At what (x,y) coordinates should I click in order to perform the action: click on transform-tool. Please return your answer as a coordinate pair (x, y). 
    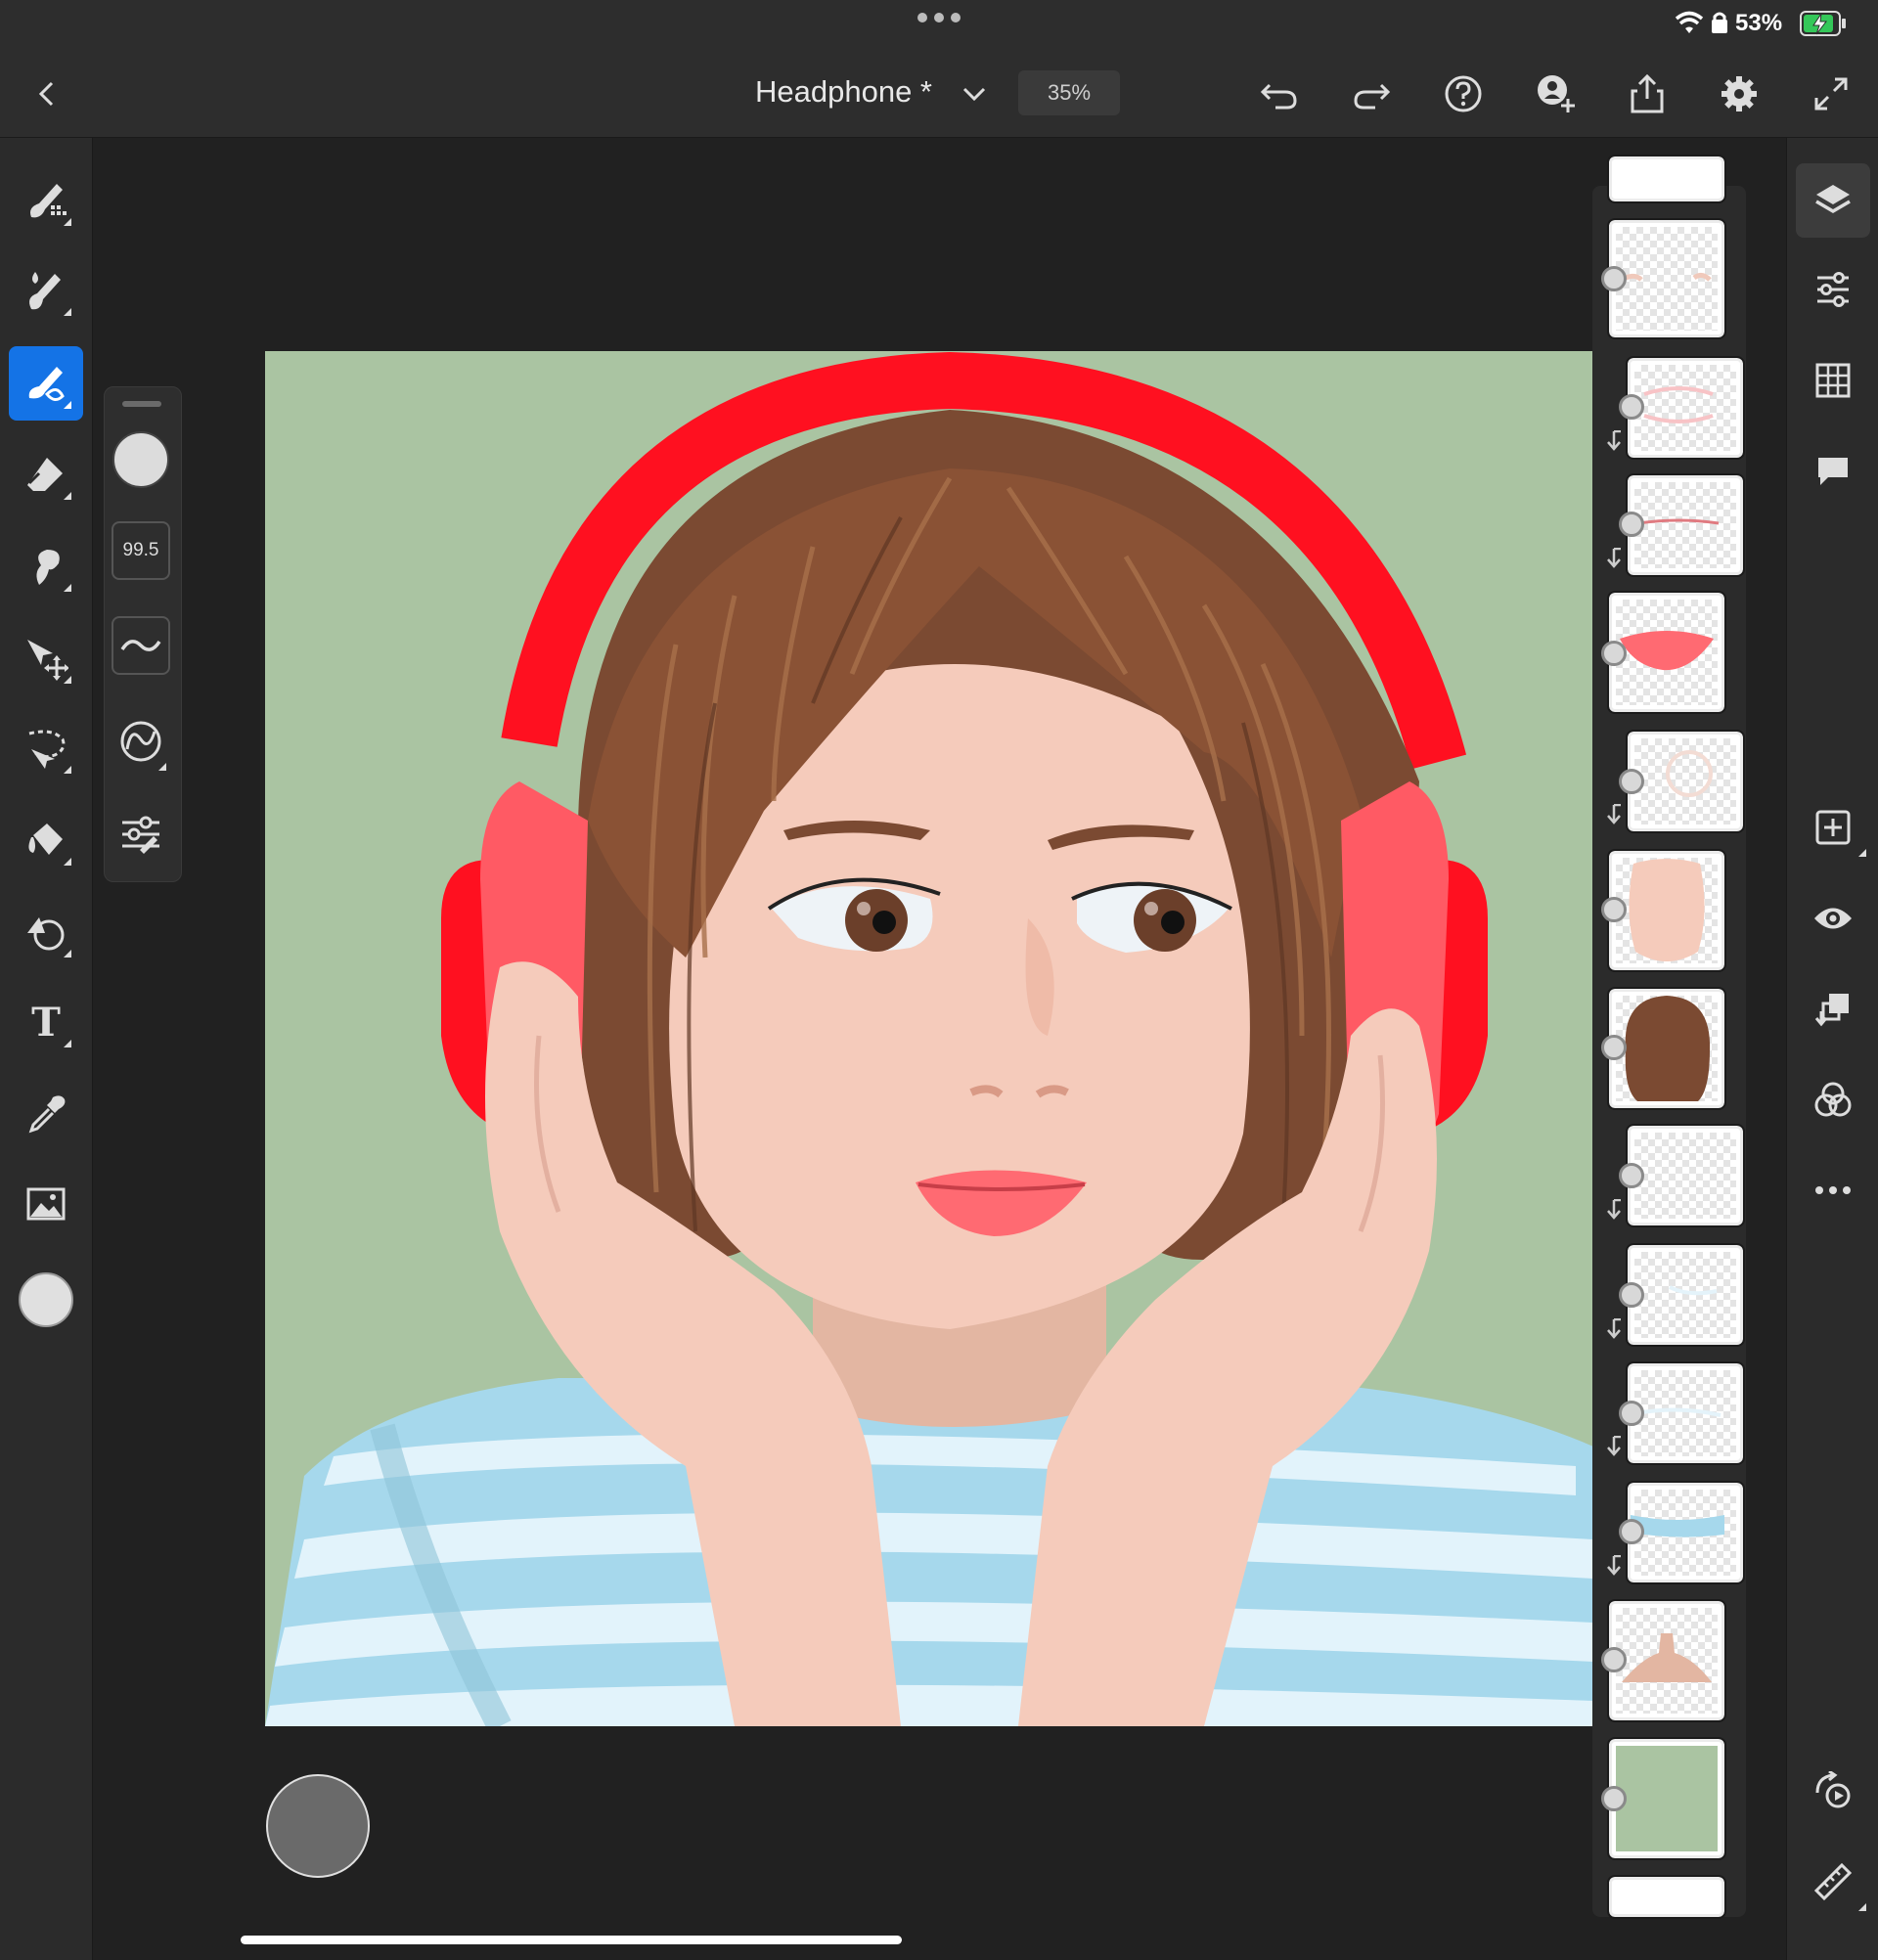
    Looking at the image, I should click on (46, 658).